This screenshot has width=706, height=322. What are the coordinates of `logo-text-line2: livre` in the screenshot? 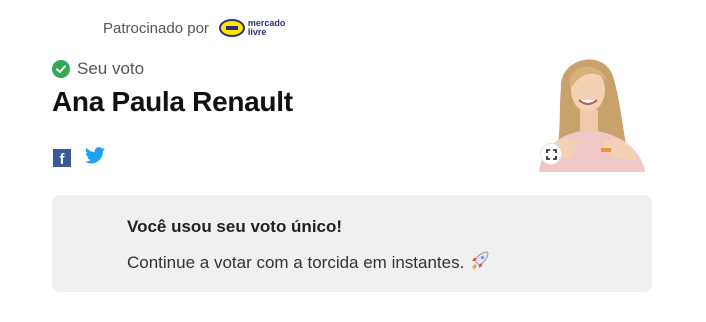 It's located at (257, 32).